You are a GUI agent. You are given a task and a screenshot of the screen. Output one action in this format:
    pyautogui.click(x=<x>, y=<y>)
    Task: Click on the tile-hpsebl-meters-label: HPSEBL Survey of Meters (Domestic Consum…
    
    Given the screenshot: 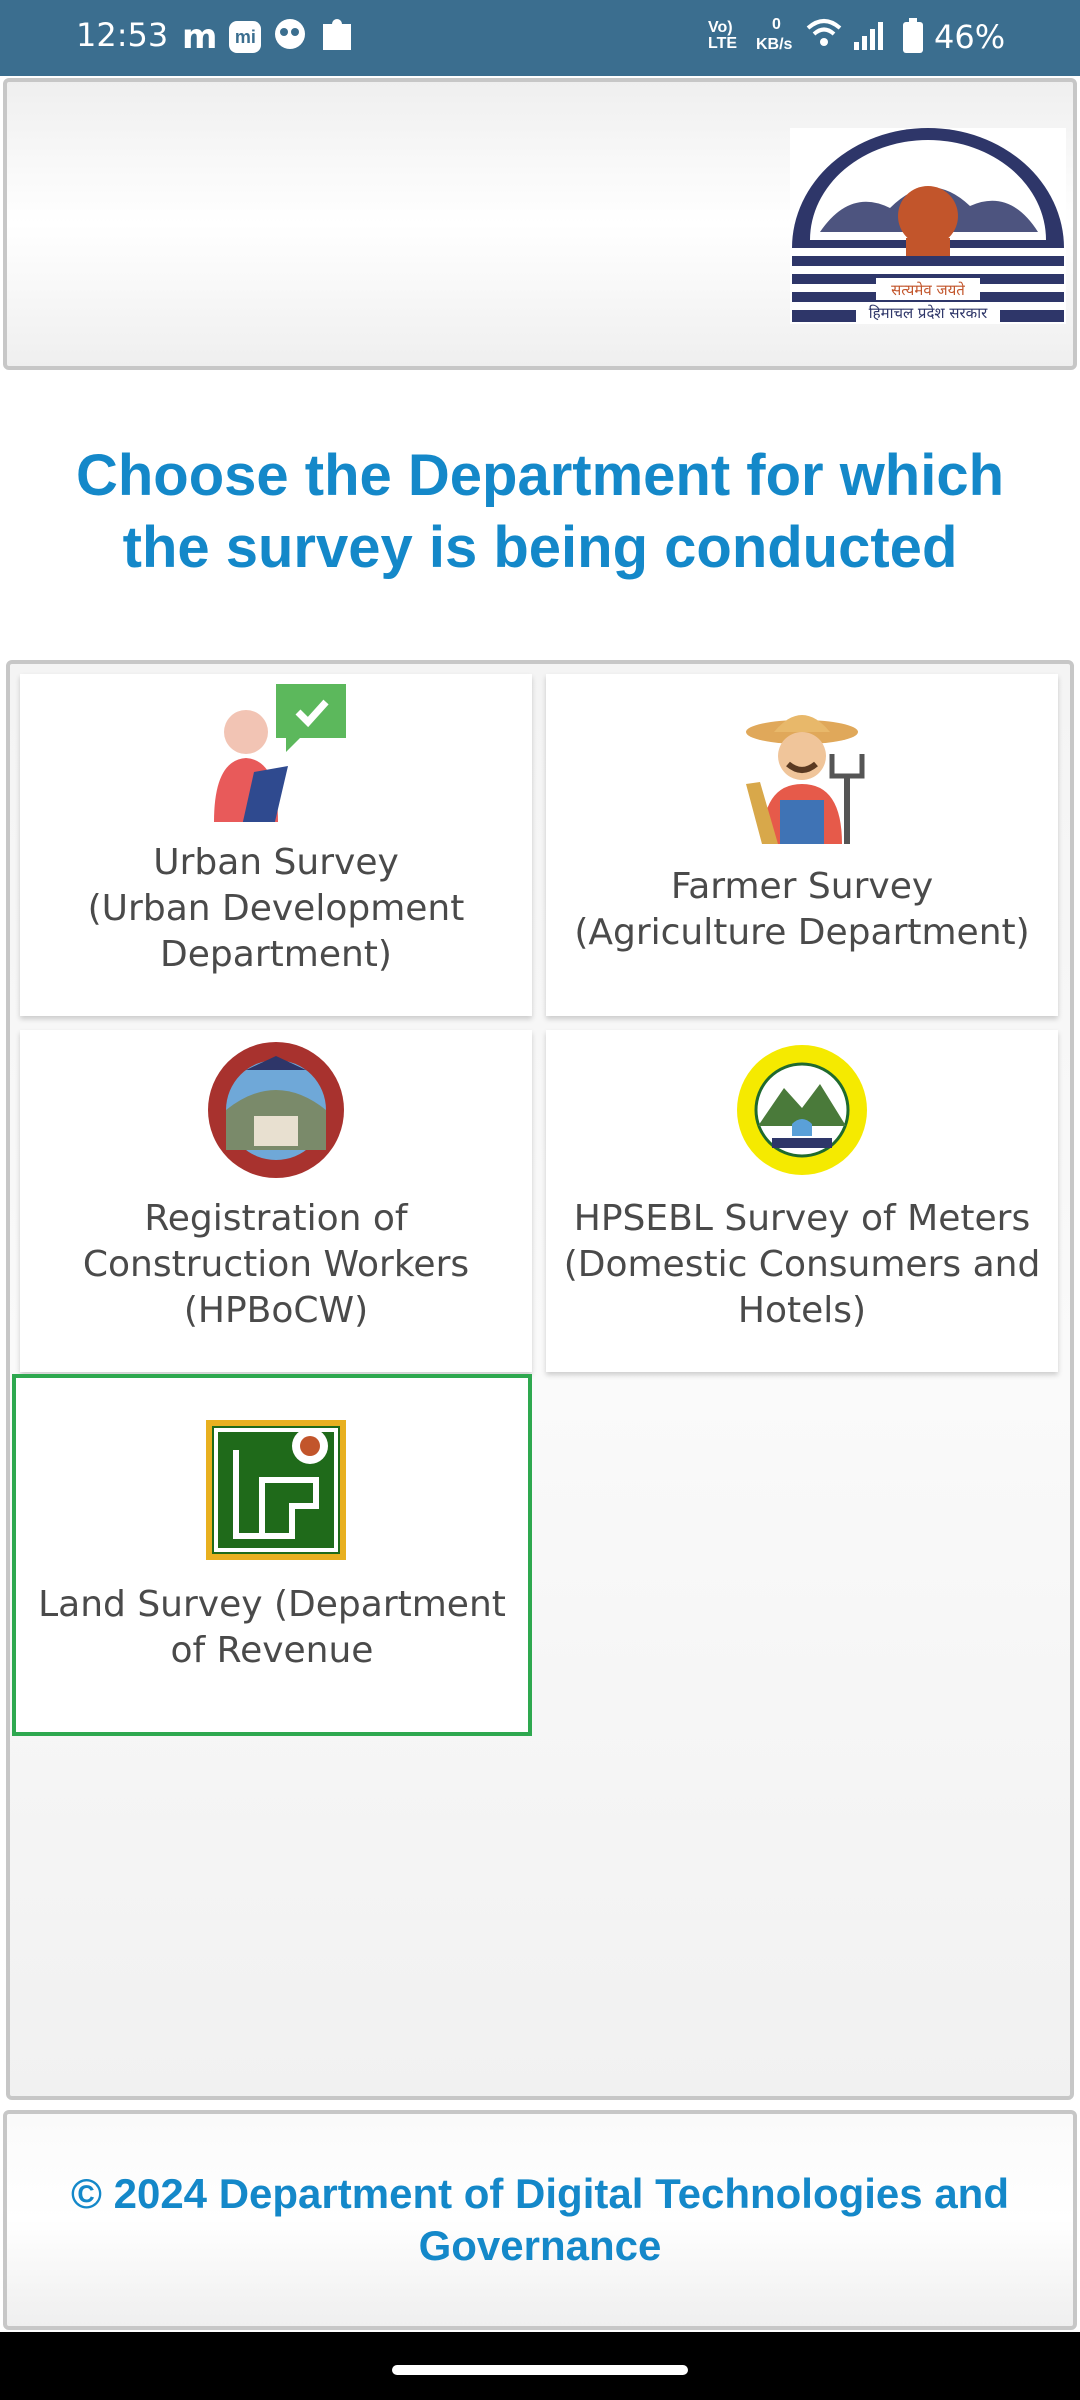 What is the action you would take?
    pyautogui.click(x=802, y=1264)
    